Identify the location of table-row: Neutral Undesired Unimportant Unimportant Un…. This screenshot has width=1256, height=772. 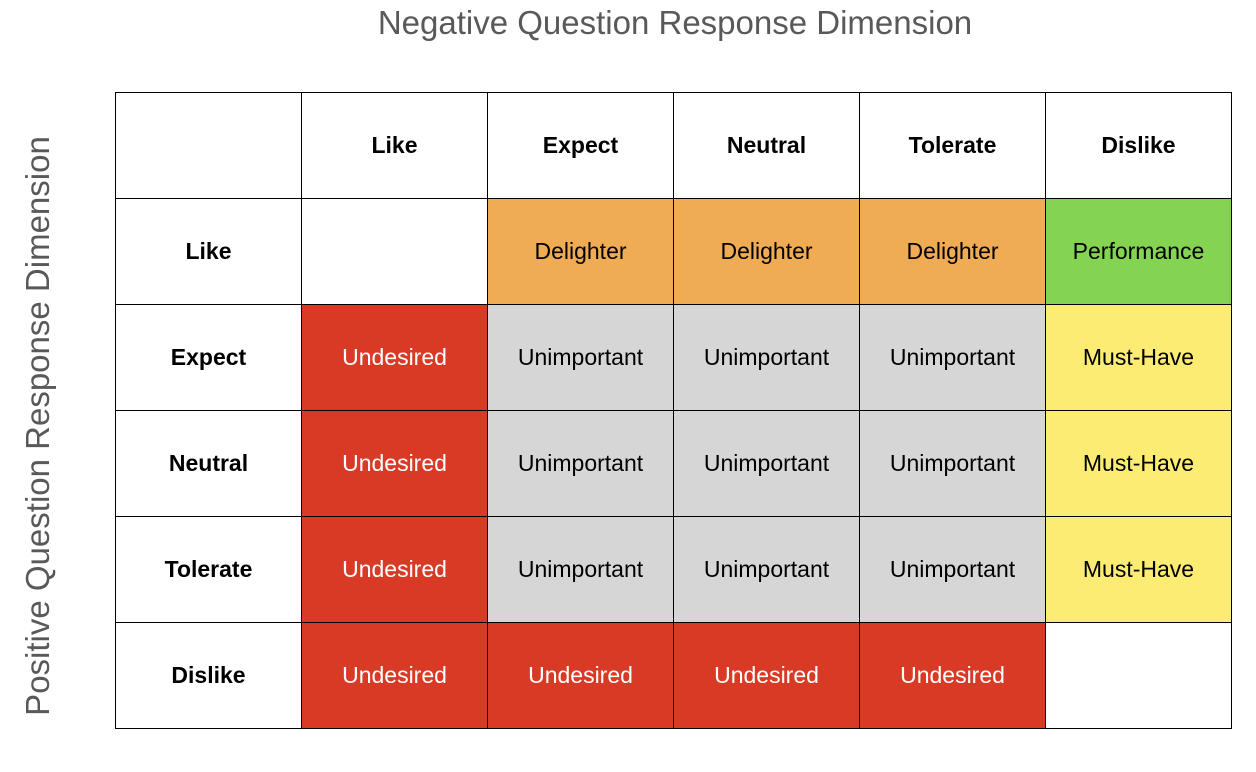
(673, 463).